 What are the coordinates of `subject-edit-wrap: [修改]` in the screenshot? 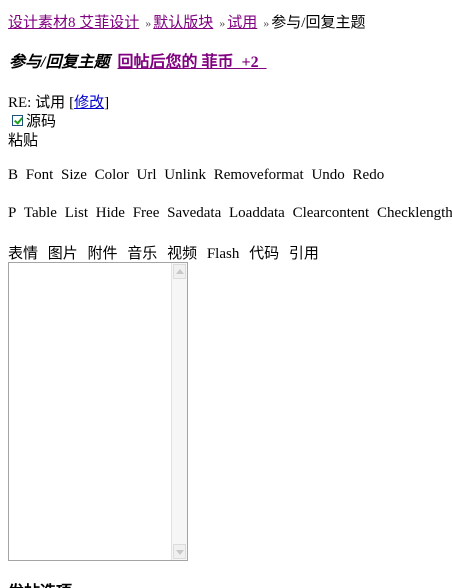 It's located at (89, 103).